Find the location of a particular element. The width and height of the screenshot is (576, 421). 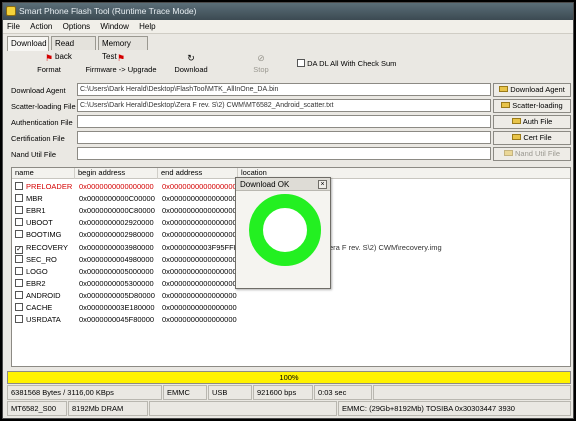

auth-file-field is located at coordinates (284, 121).